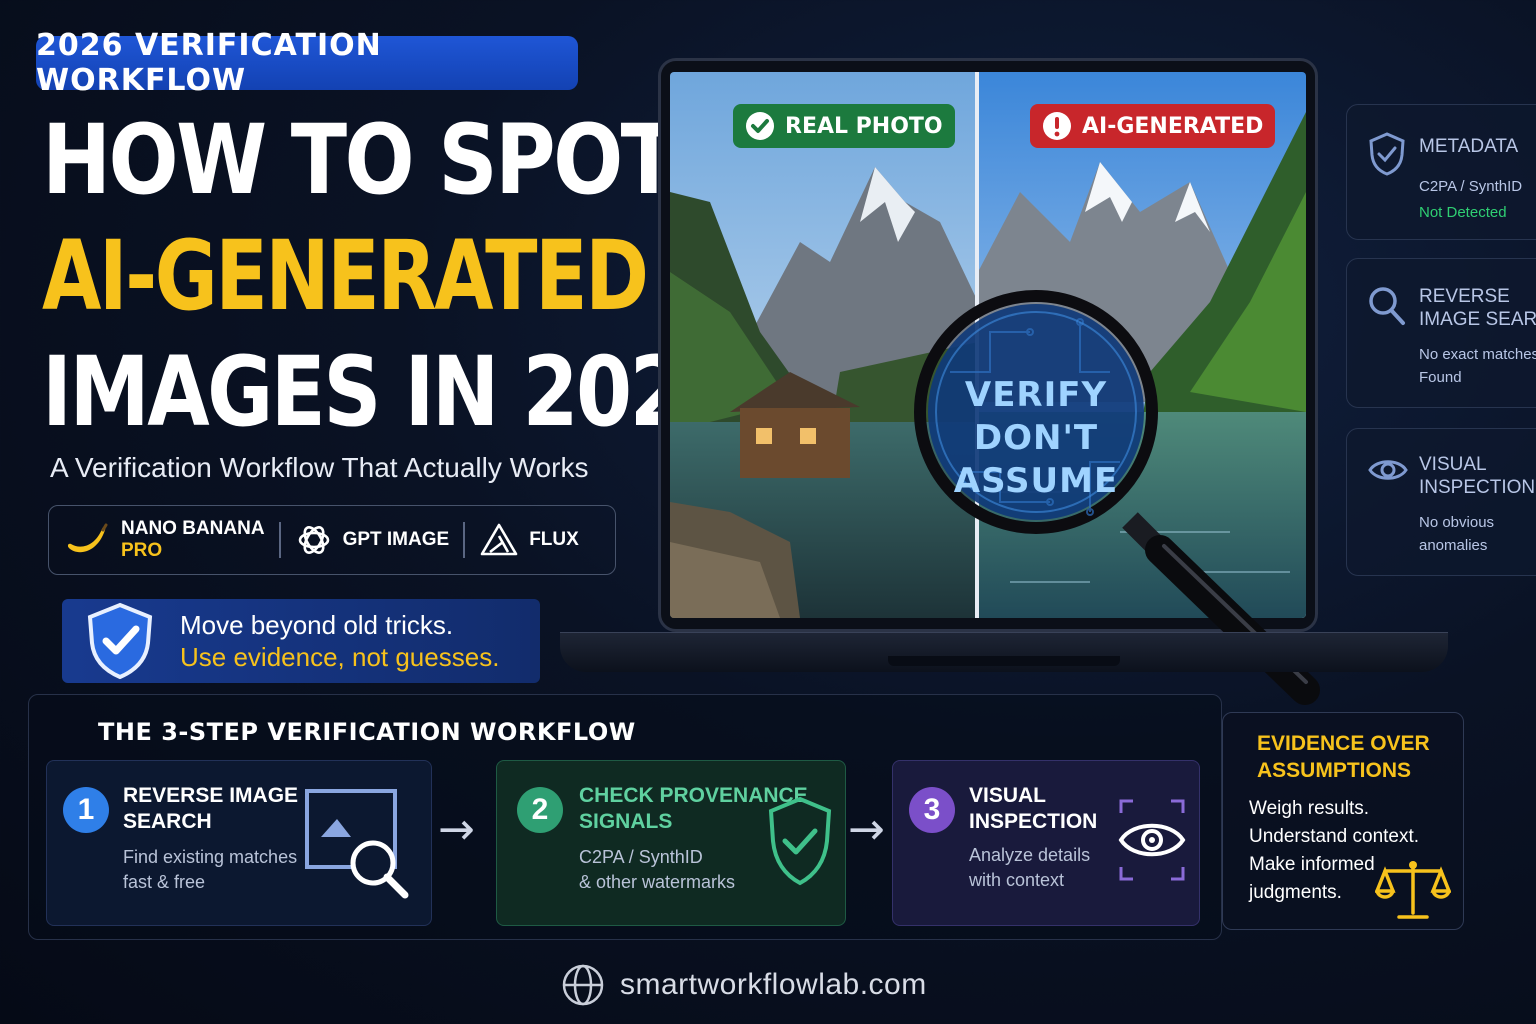 This screenshot has width=1536, height=1024. I want to click on visual-inspection-sub: No obvious anomalies, so click(1456, 534).